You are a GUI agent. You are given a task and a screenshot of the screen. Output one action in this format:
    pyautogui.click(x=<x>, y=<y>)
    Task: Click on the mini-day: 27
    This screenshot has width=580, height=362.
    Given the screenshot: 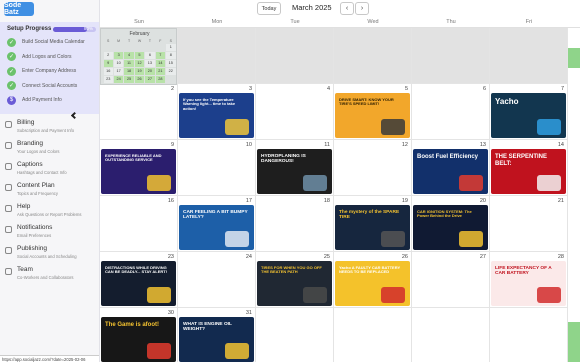 What is the action you would take?
    pyautogui.click(x=150, y=79)
    